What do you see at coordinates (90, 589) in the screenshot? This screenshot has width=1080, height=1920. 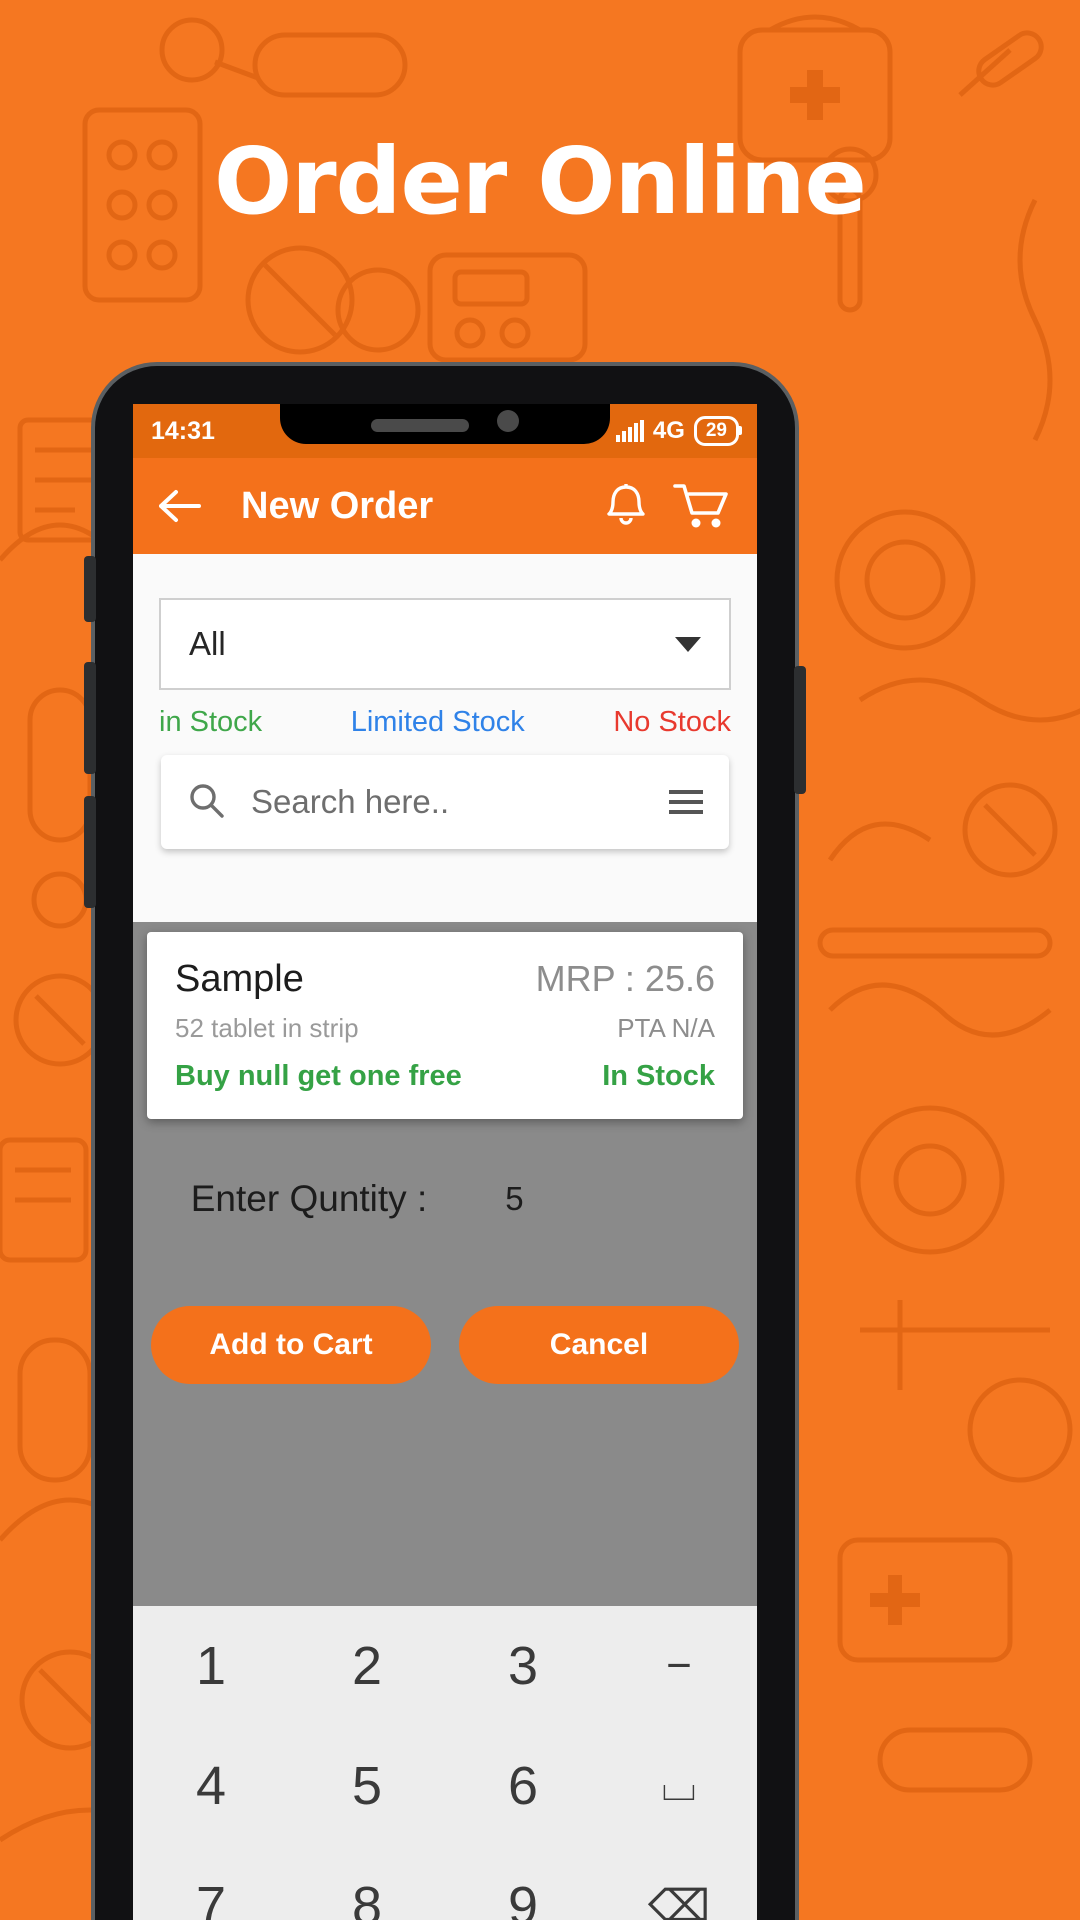 I see `phone-side-button` at bounding box center [90, 589].